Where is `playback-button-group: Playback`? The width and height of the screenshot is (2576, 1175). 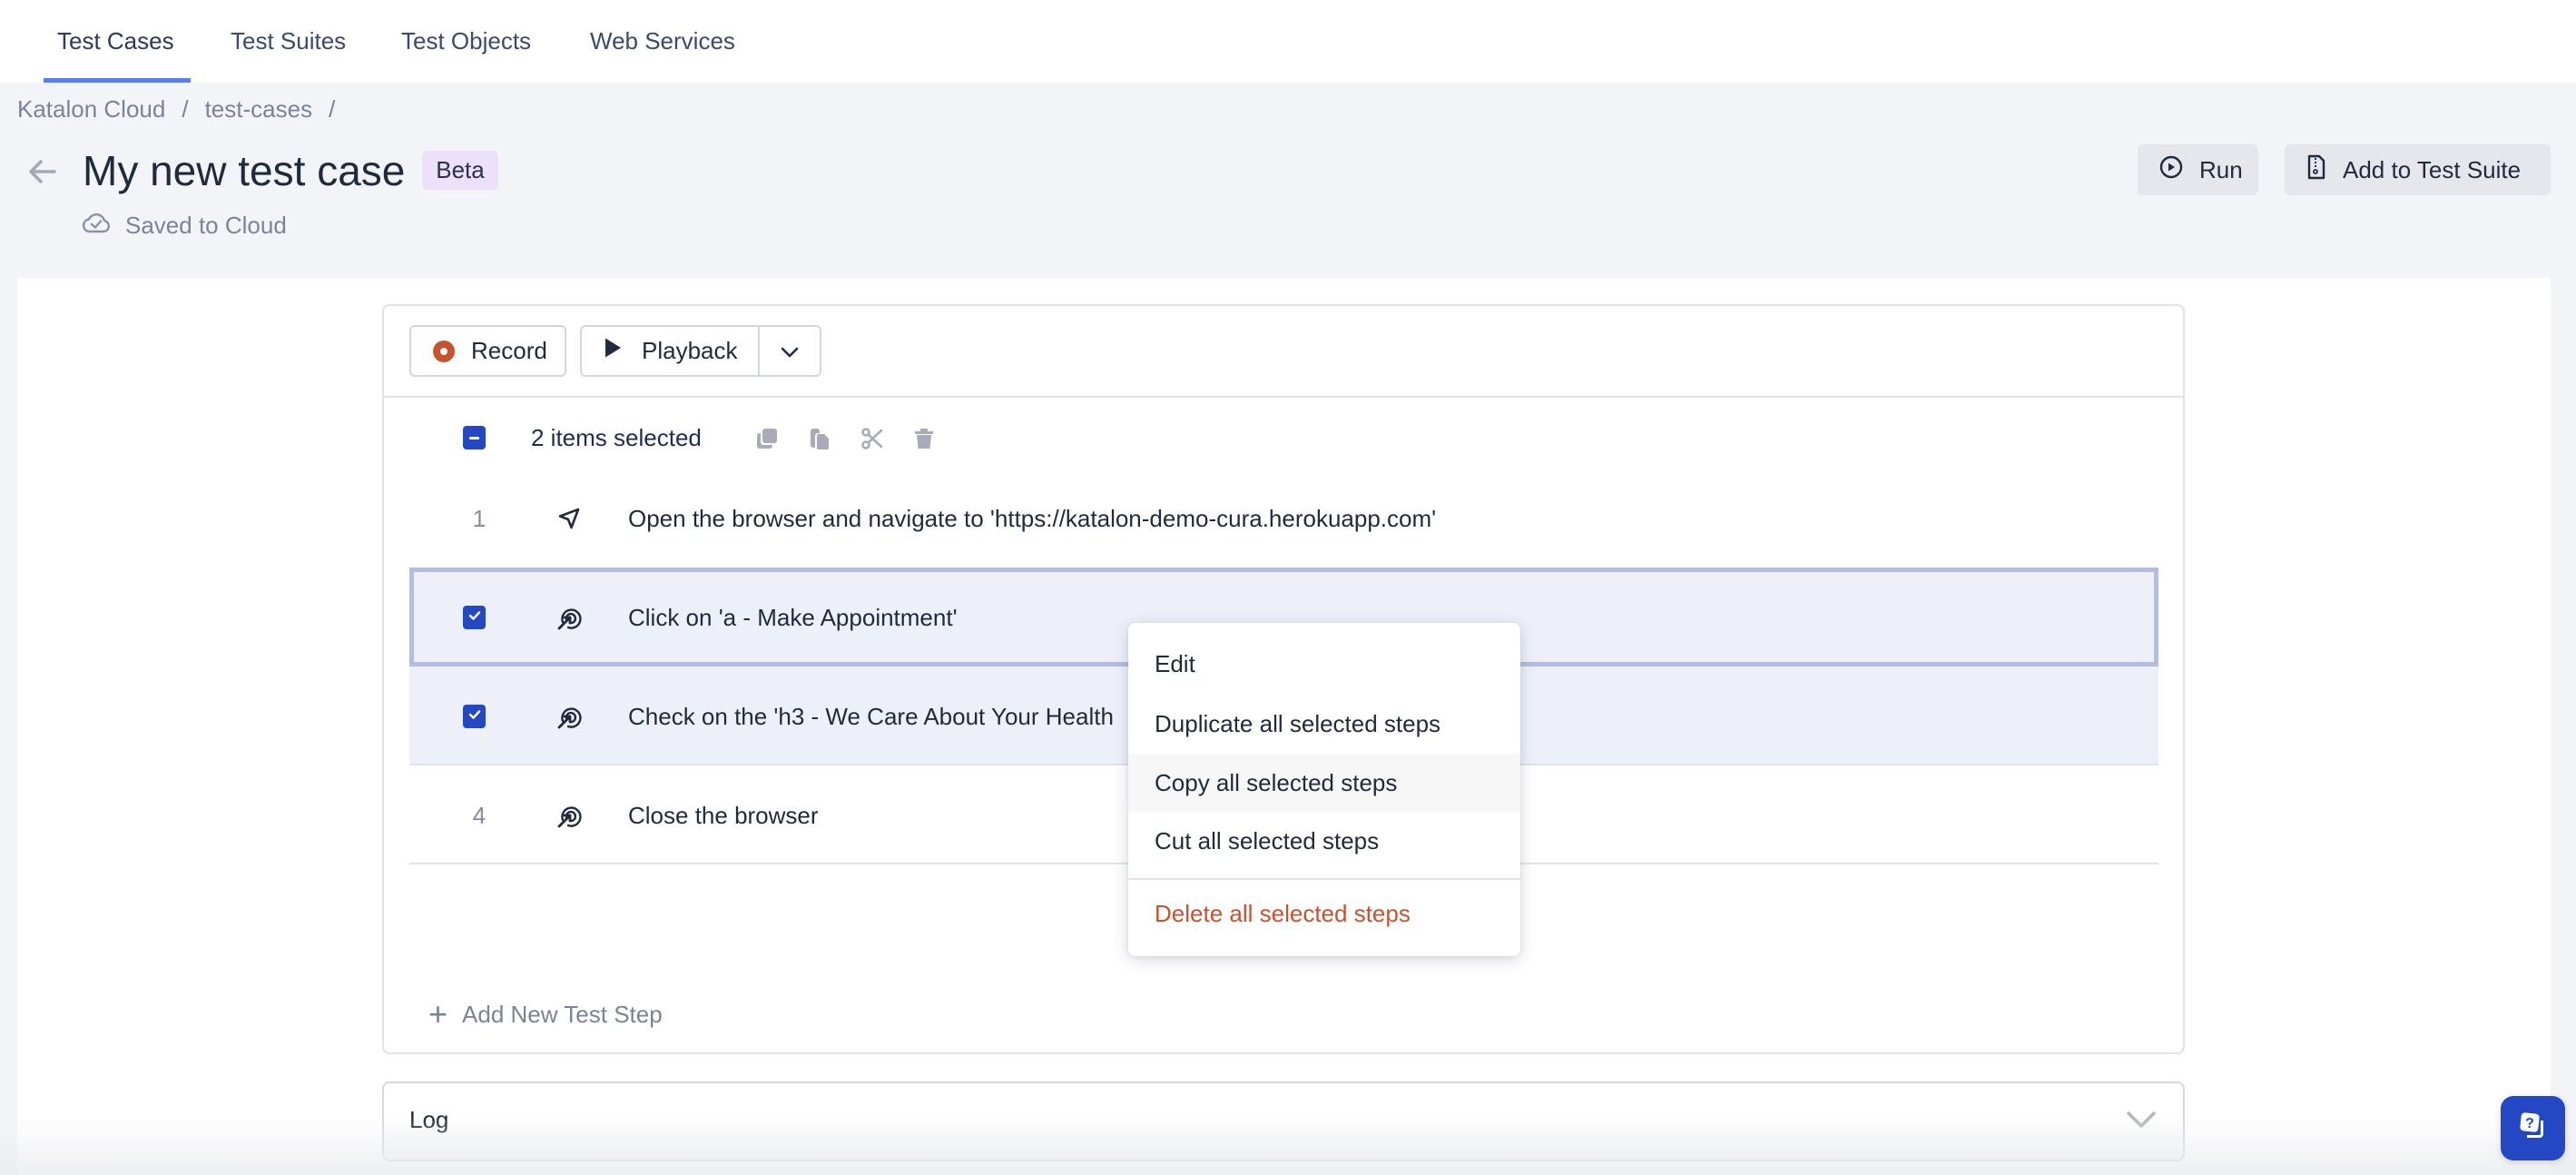 playback-button-group: Playback is located at coordinates (700, 351).